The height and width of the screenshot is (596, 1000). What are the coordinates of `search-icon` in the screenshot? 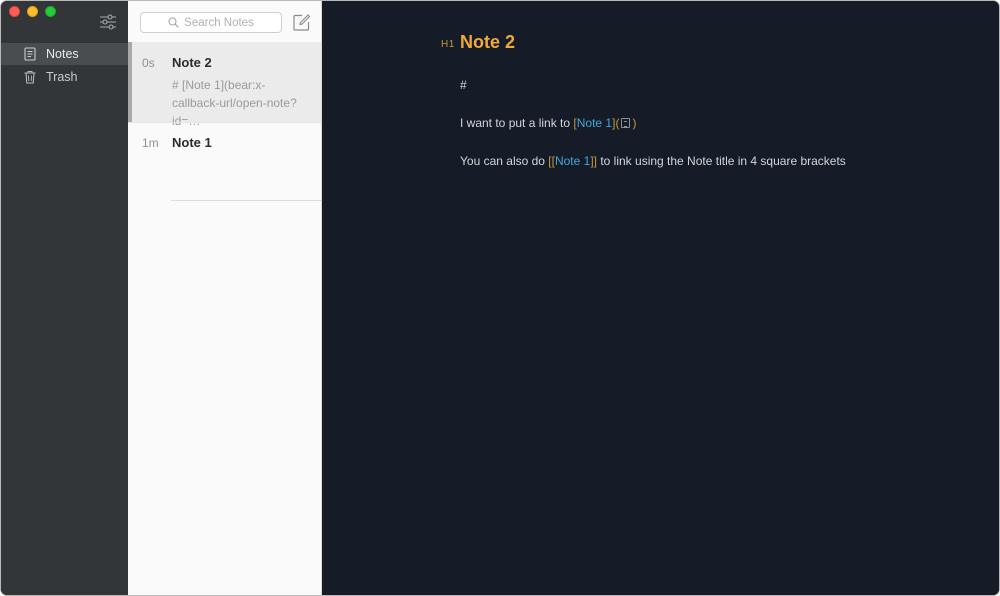 It's located at (173, 22).